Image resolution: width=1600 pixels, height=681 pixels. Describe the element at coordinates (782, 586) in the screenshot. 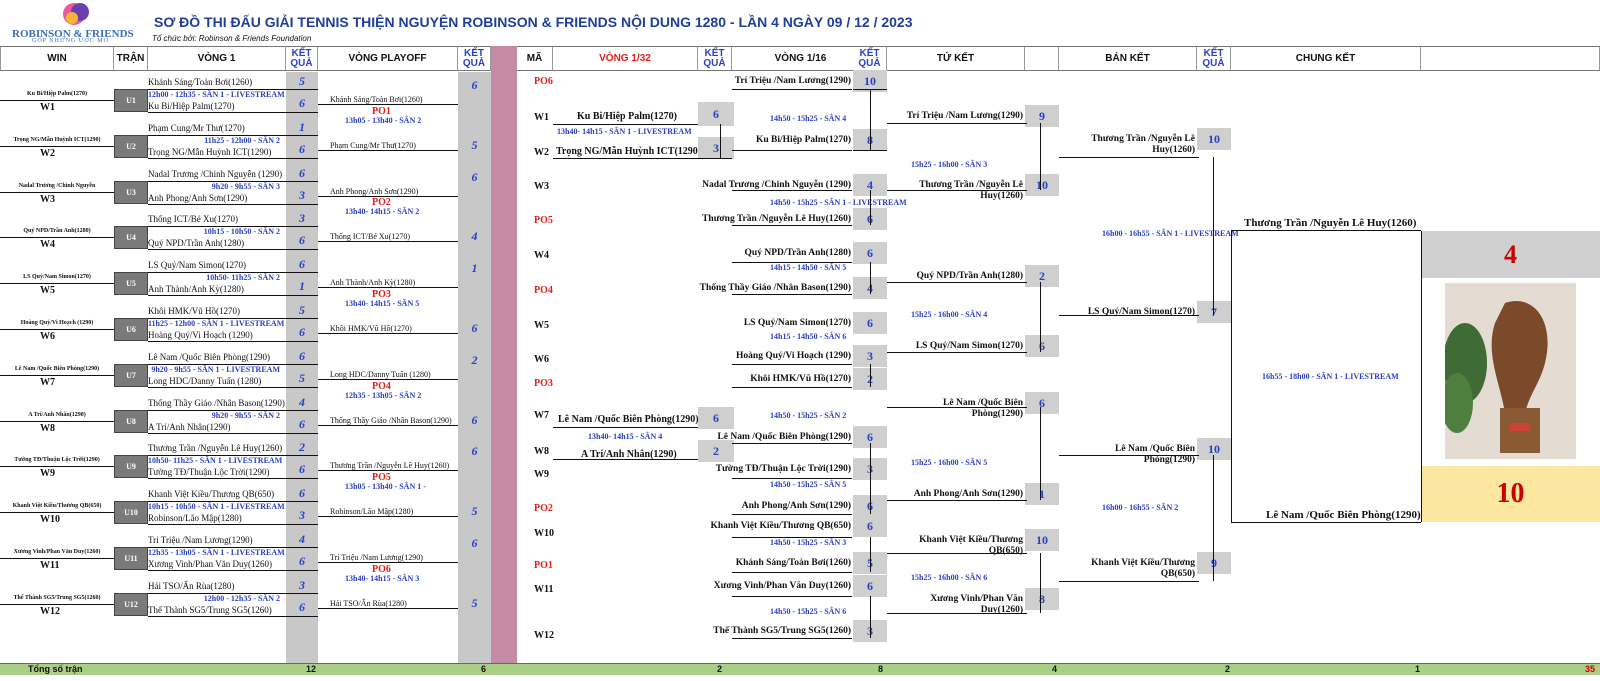

I see `v16-team: Xương Vinh/Phan Văn Duy(1260)` at that location.